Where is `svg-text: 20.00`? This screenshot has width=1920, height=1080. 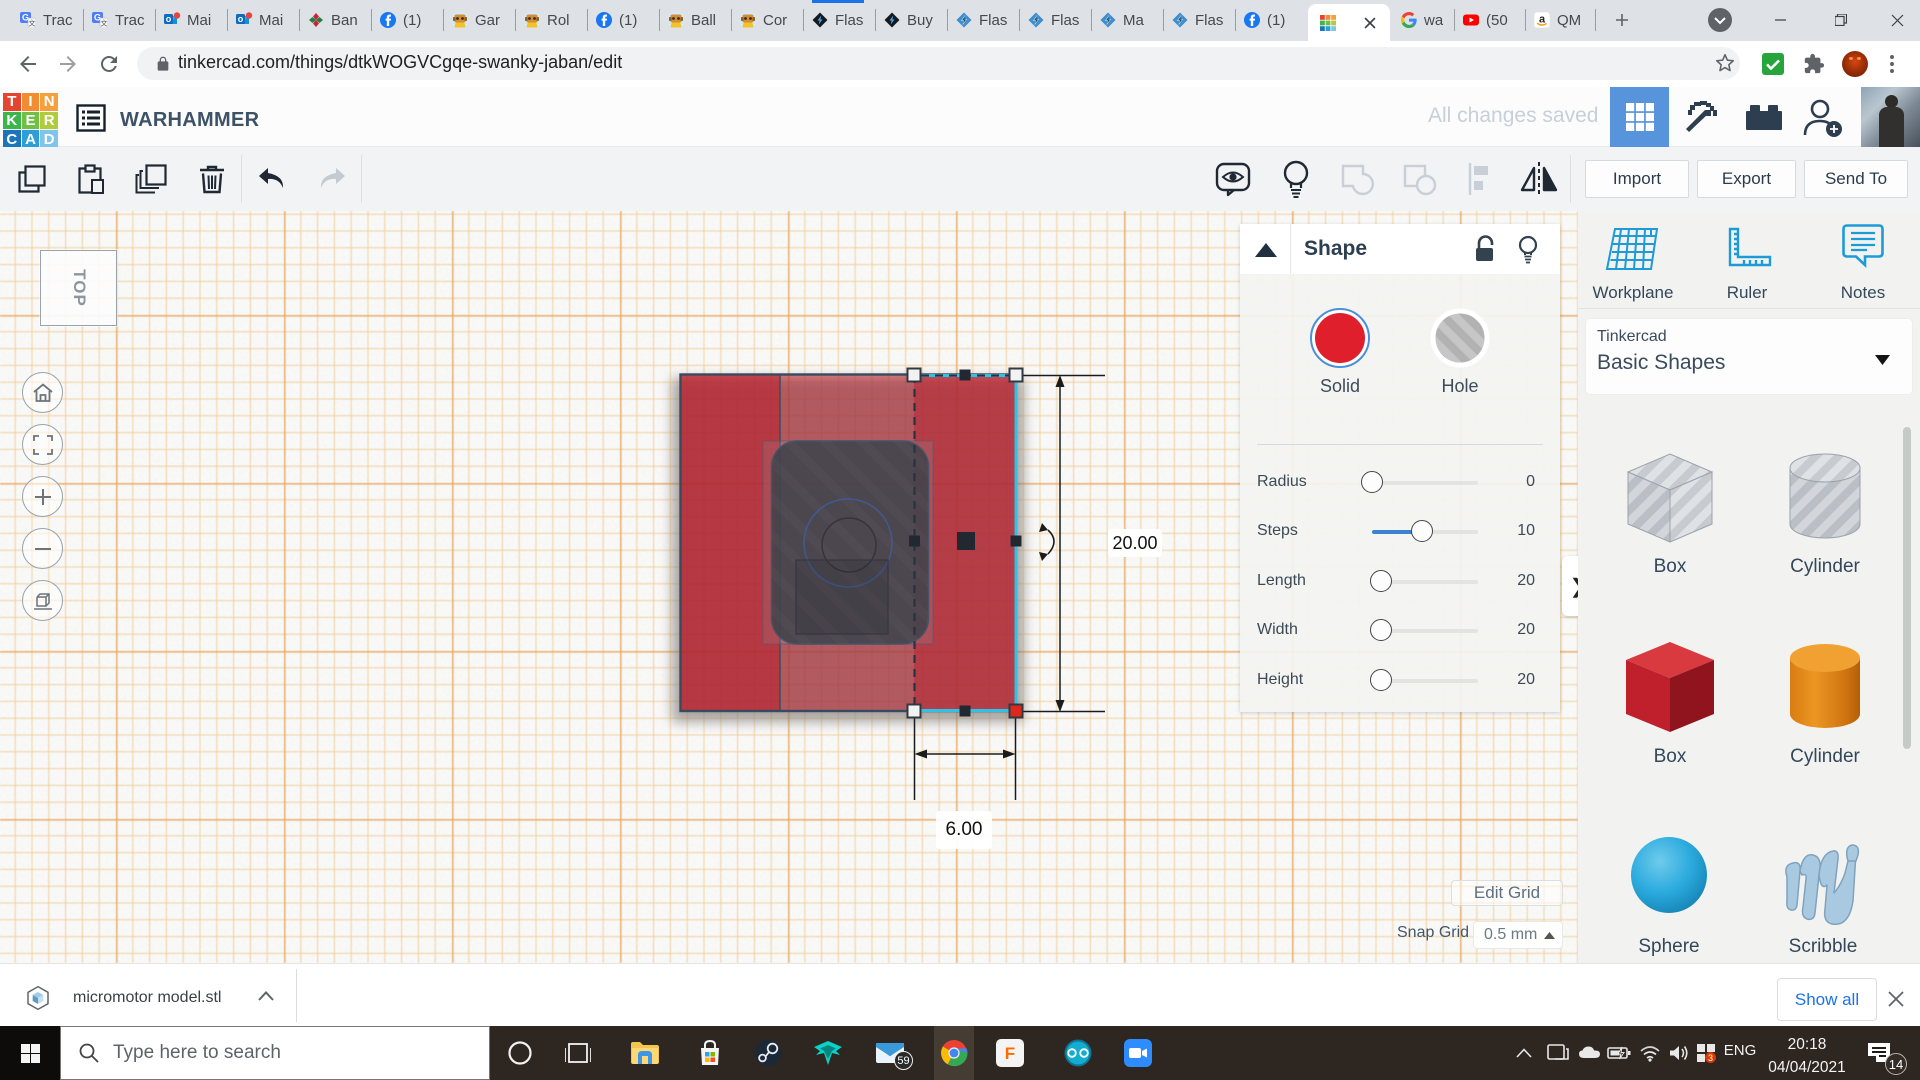
svg-text: 20.00 is located at coordinates (1134, 543).